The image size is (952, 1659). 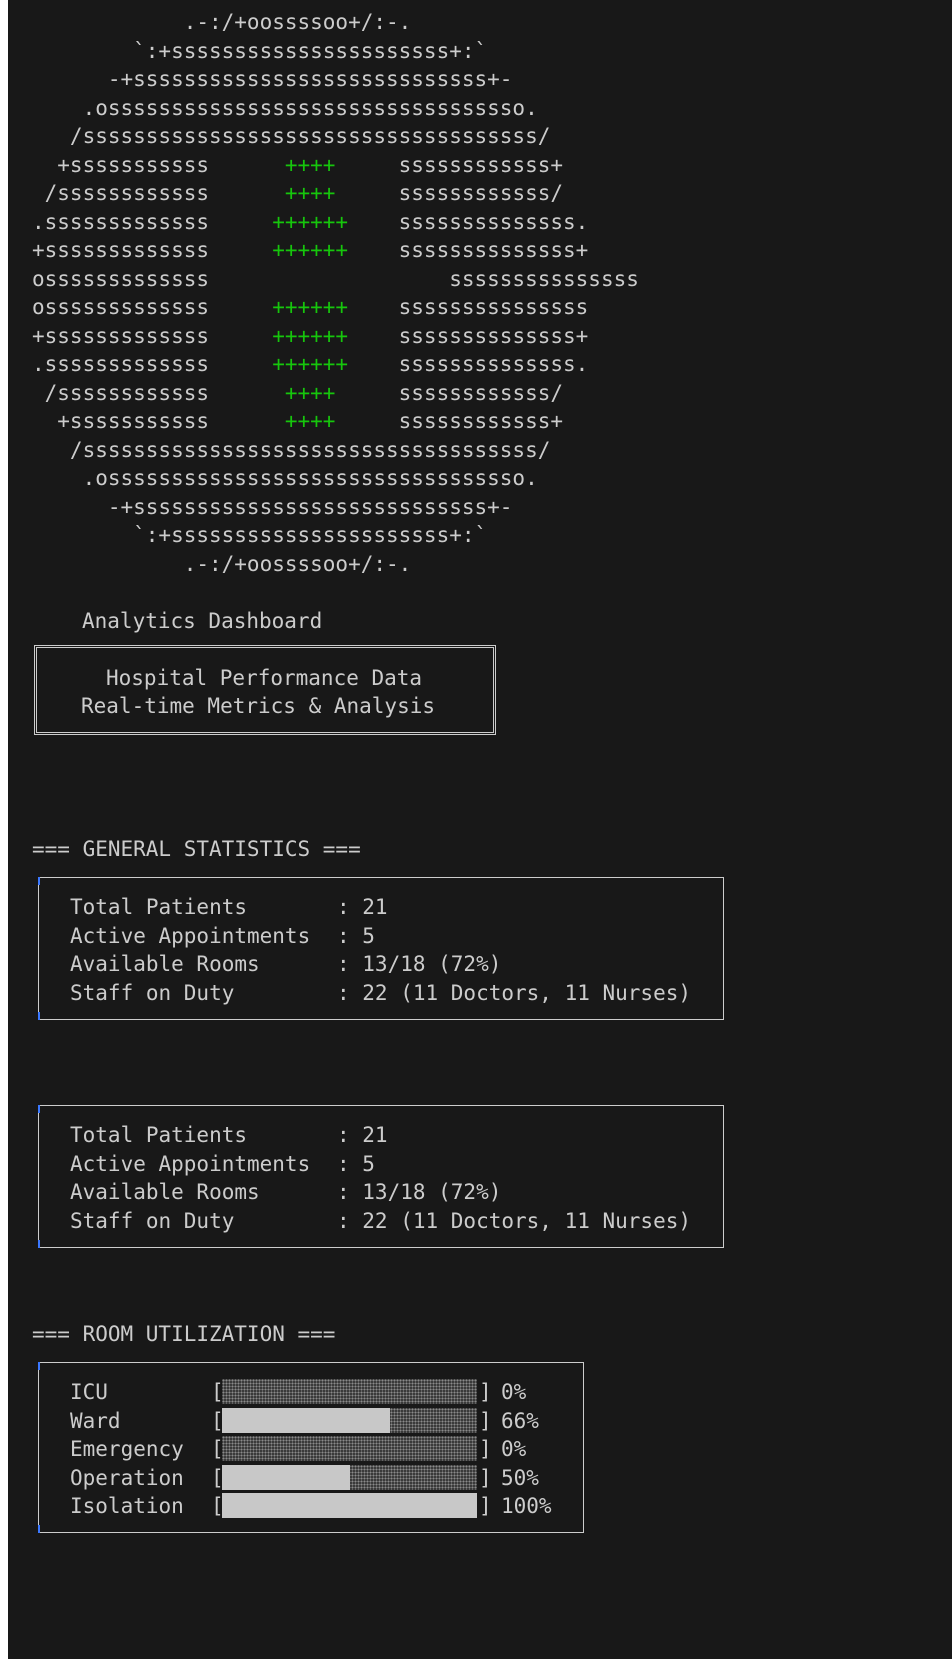 What do you see at coordinates (89, 1392) in the screenshot?
I see `room-label-icu: ICU` at bounding box center [89, 1392].